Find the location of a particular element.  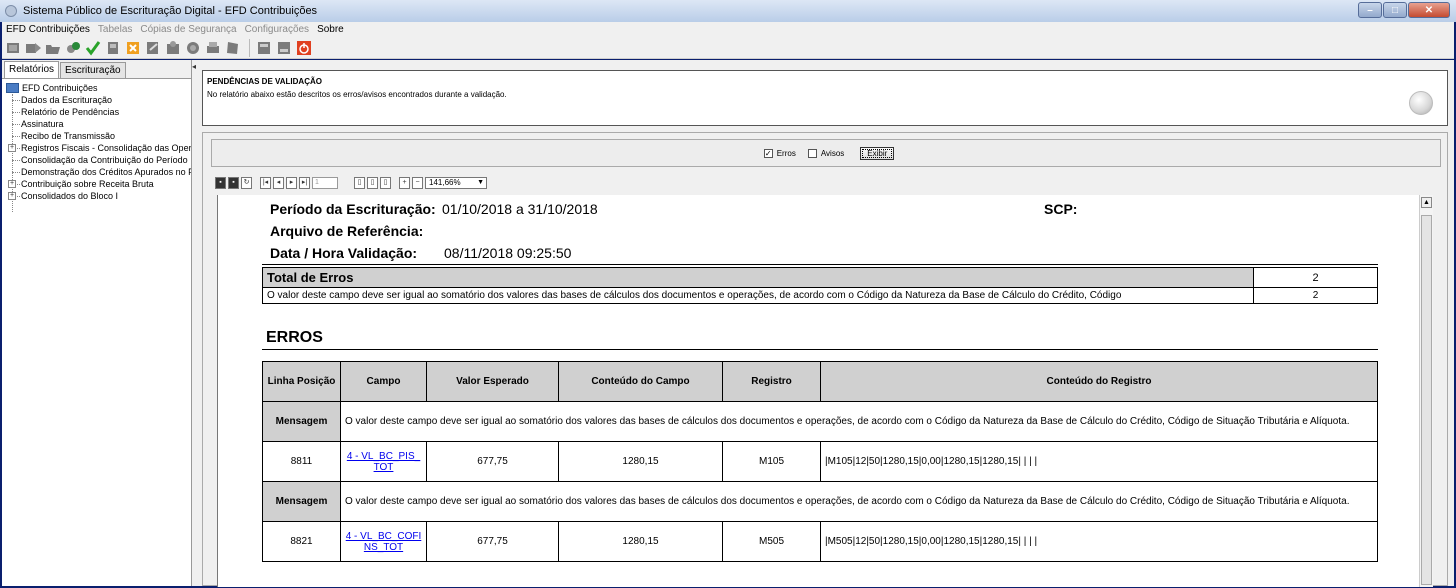

tree-item-relatorio-pendencias: Relatório de Pendências is located at coordinates (96, 112).